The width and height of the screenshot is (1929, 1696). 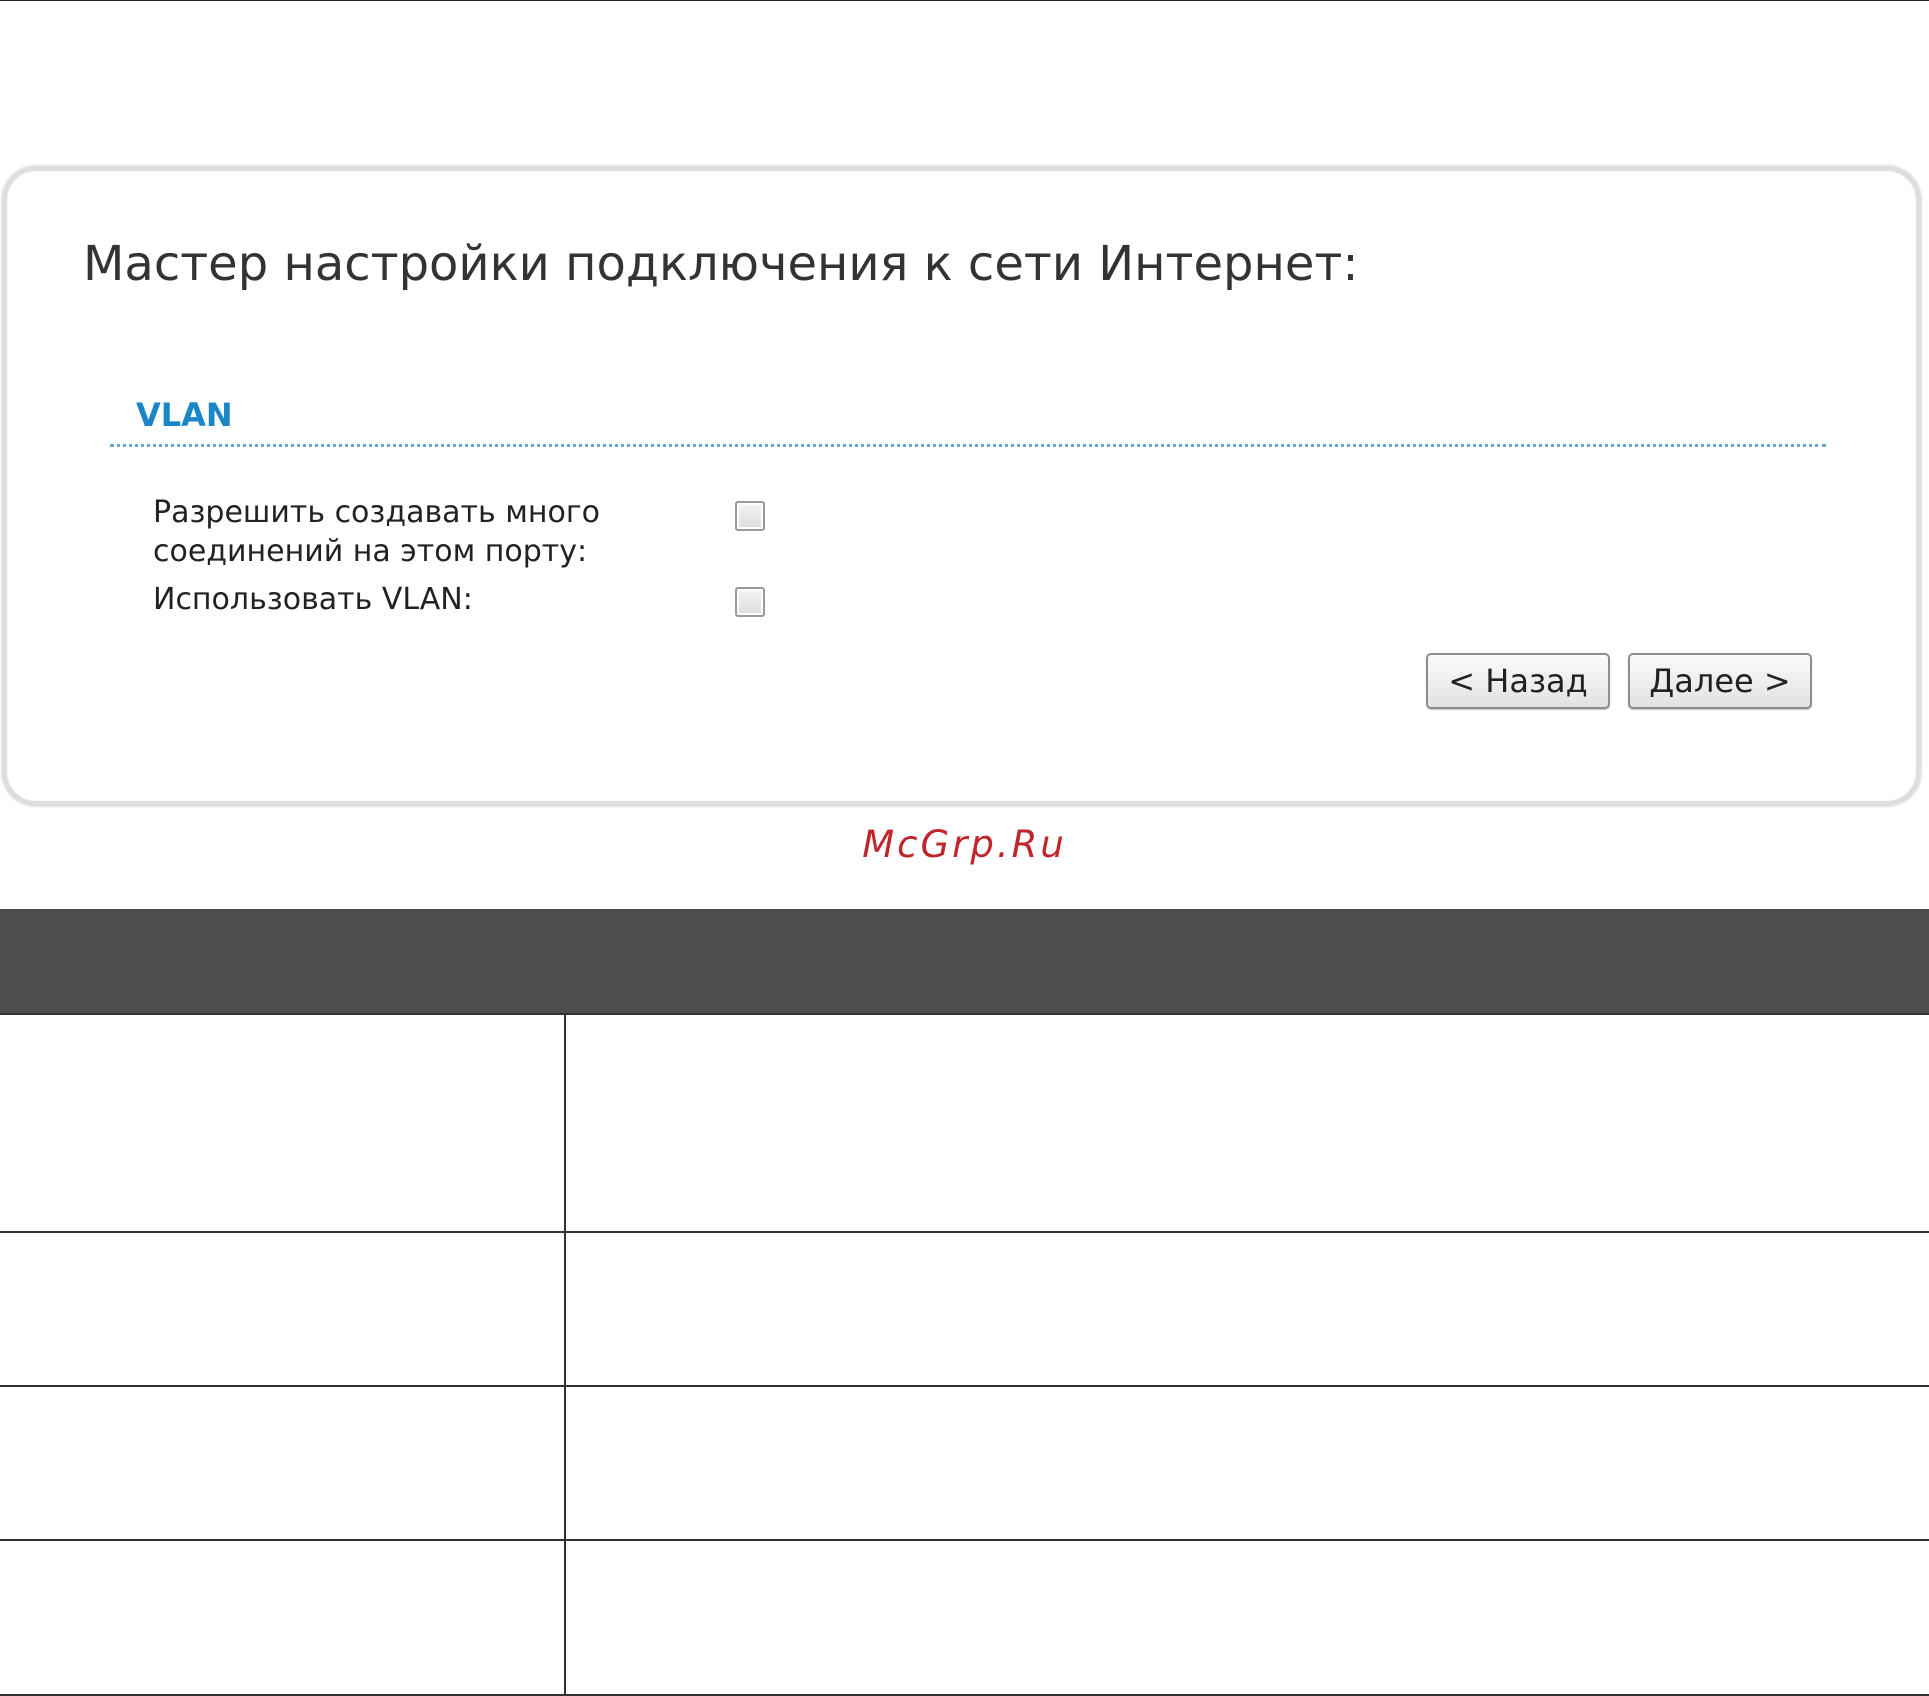 I want to click on table-header-parameter, so click(x=282, y=961).